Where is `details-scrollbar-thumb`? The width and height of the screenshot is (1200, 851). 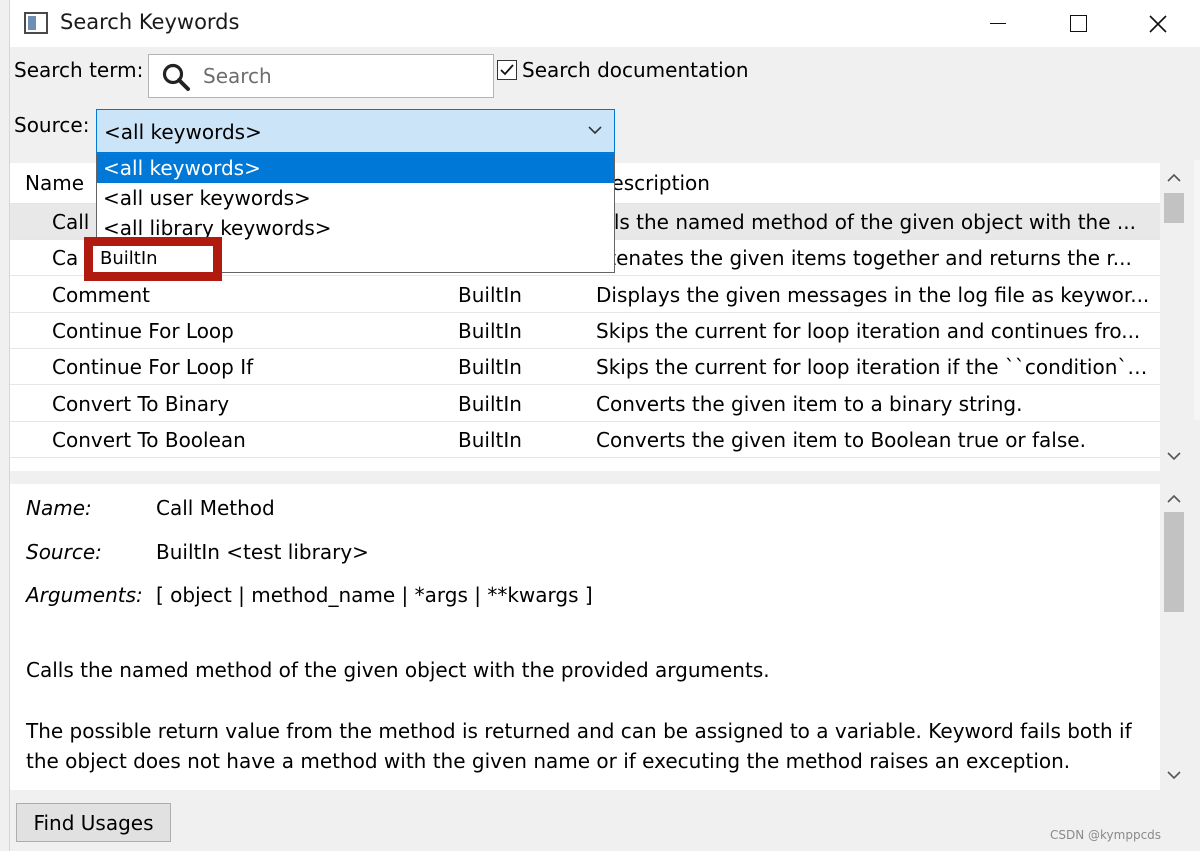
details-scrollbar-thumb is located at coordinates (1174, 562).